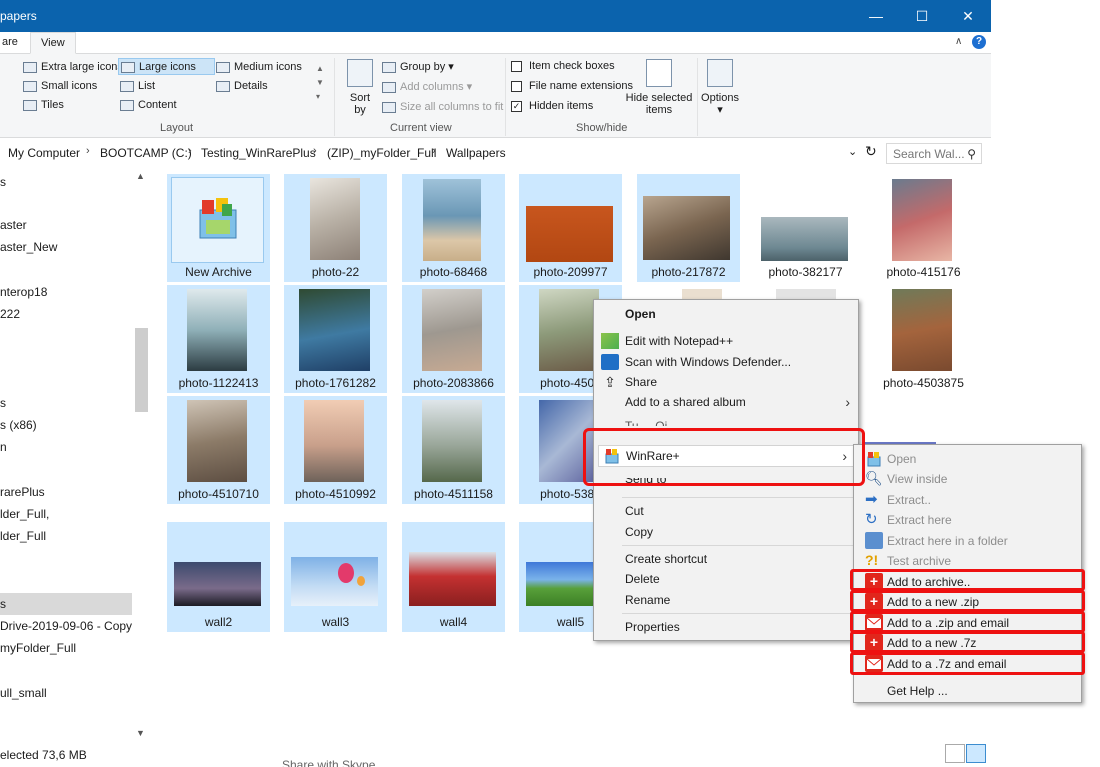 Image resolution: width=1100 pixels, height=767 pixels. I want to click on menu-cut: Cut, so click(726, 511).